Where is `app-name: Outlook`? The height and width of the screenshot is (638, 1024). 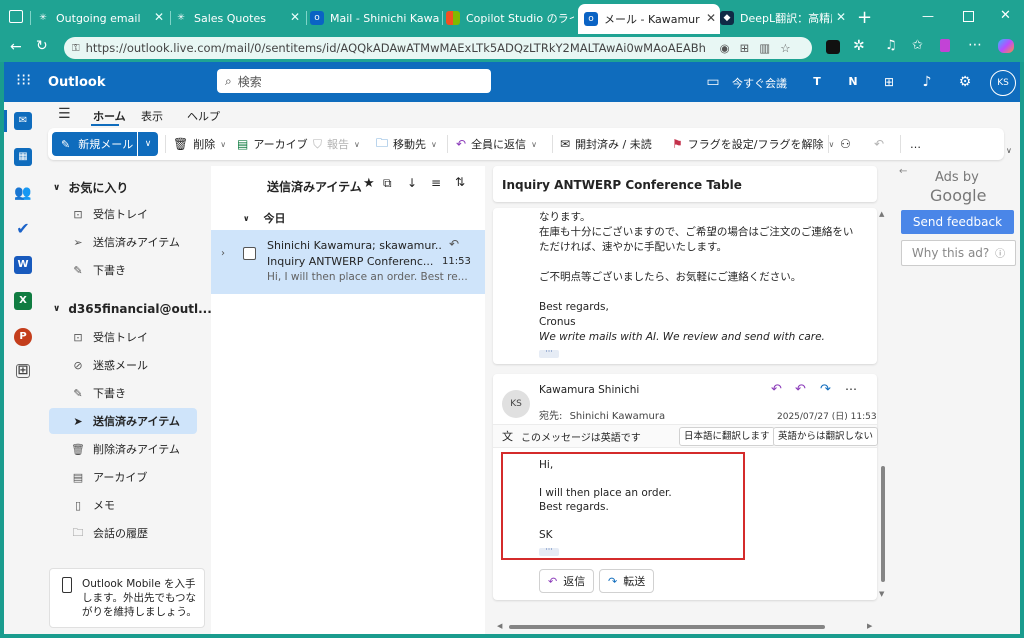
app-name: Outlook is located at coordinates (76, 82).